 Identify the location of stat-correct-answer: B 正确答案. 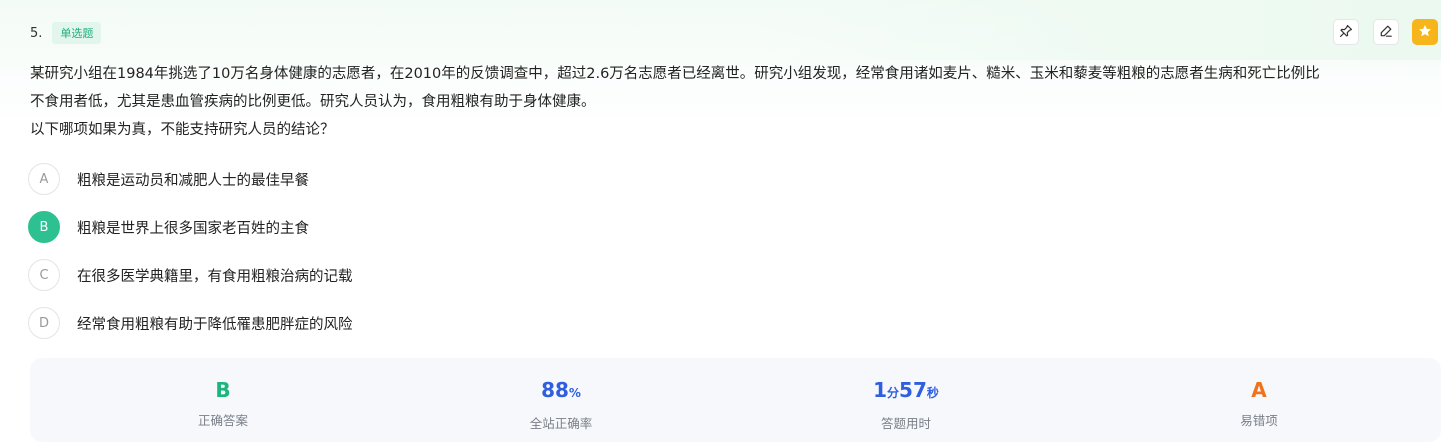
(223, 403).